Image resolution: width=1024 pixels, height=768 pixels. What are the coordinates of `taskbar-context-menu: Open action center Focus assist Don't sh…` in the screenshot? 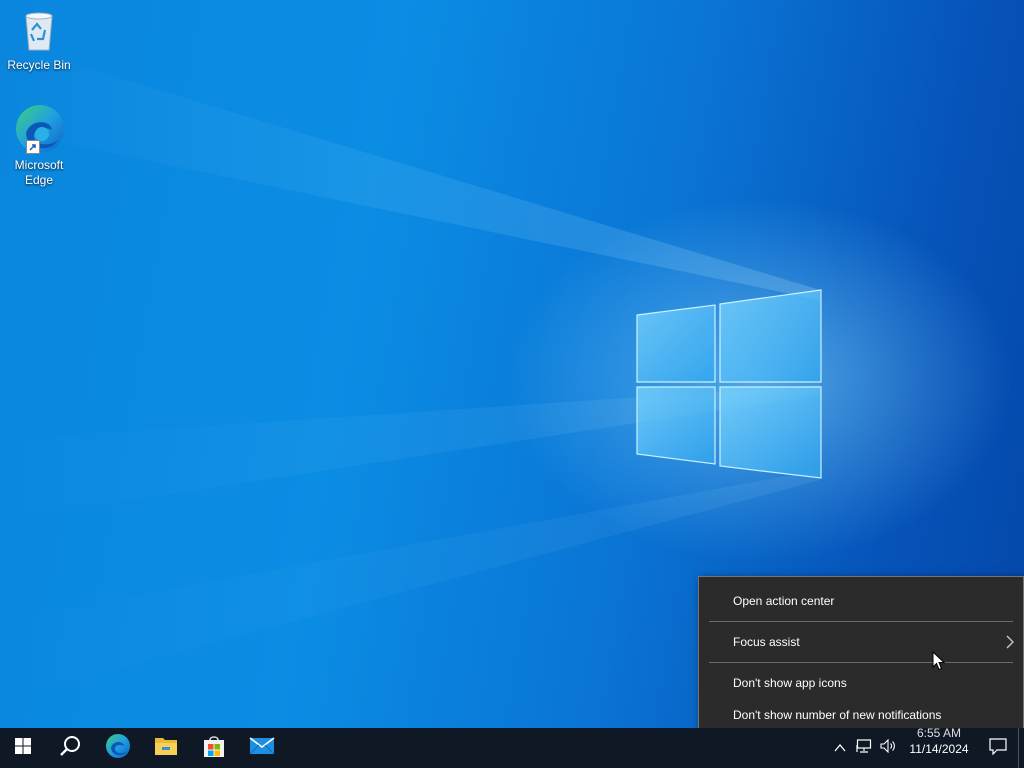 It's located at (861, 658).